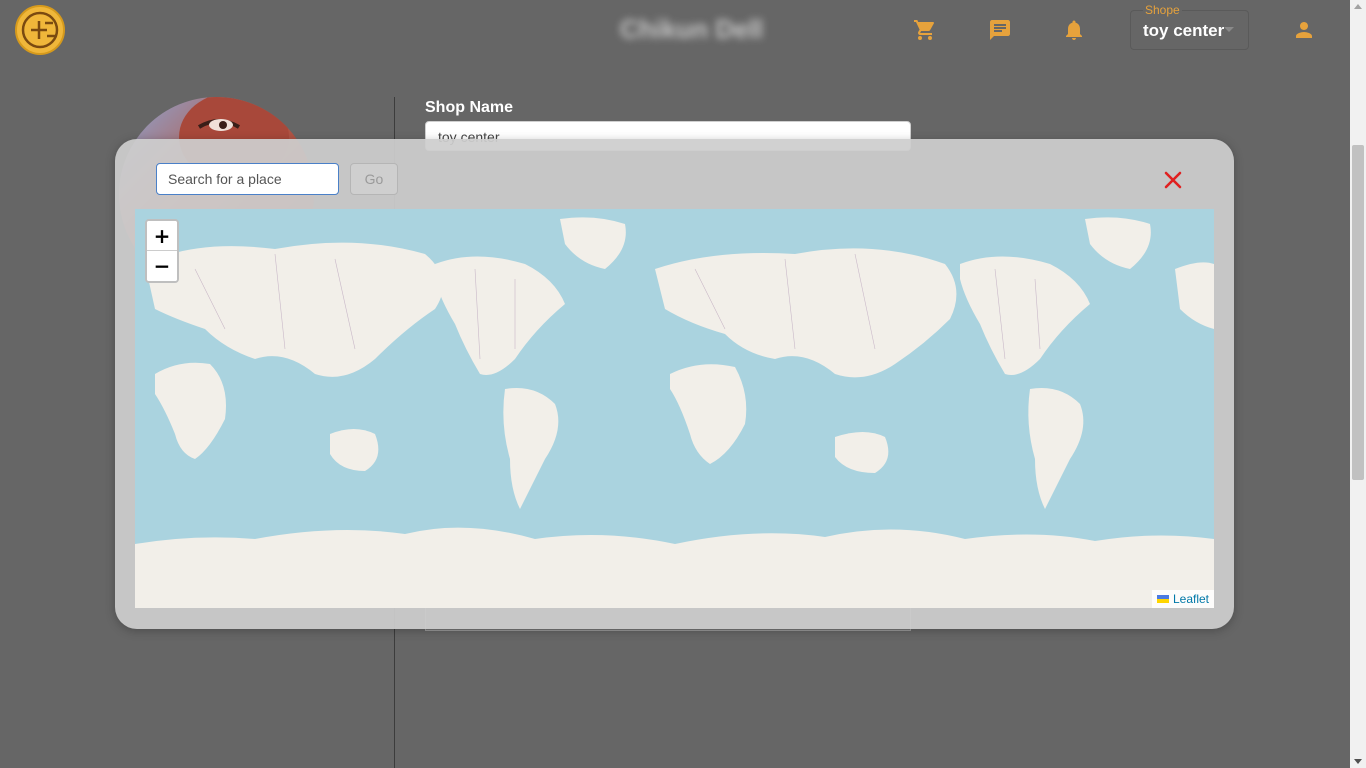 This screenshot has height=768, width=1366. What do you see at coordinates (1074, 30) in the screenshot?
I see `bell-icon` at bounding box center [1074, 30].